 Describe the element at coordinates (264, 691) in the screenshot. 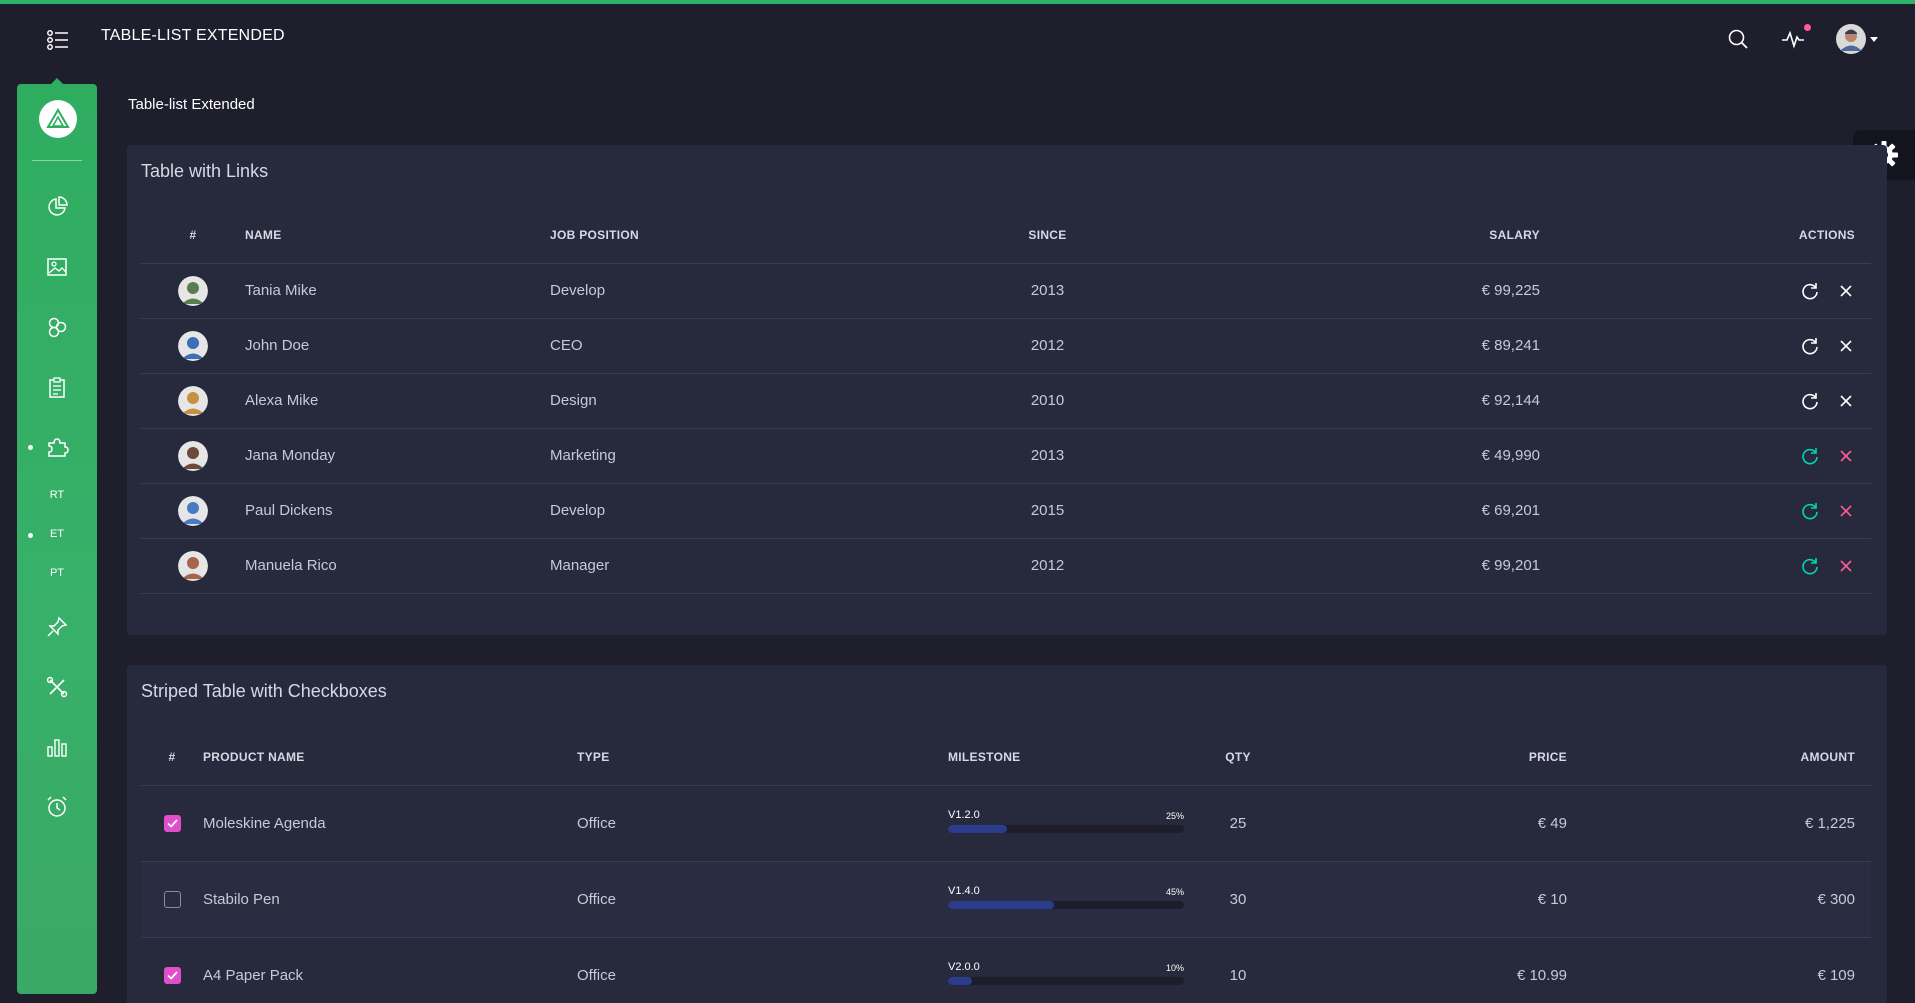

I see `card-title: Striped Table with Checkboxes` at that location.